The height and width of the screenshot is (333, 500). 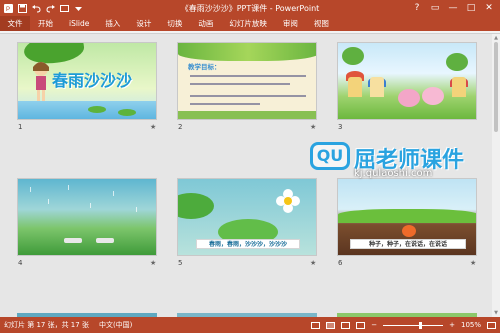 What do you see at coordinates (346, 325) in the screenshot?
I see `reading-view-icon` at bounding box center [346, 325].